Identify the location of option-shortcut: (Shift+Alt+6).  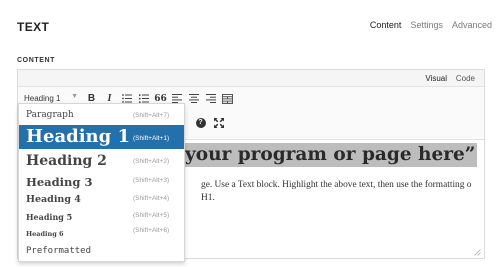
(151, 230).